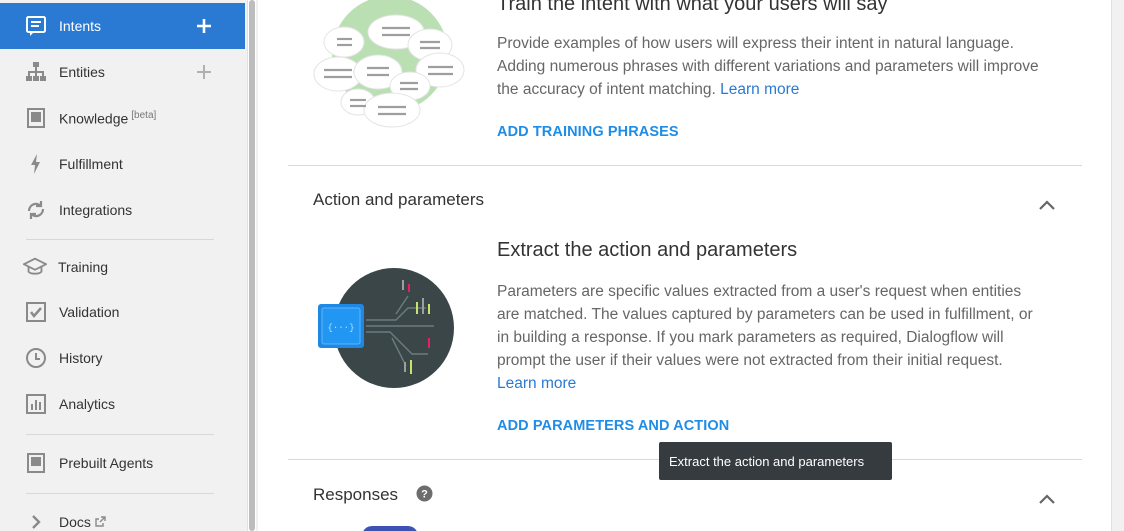  I want to click on tablet-icon, so click(36, 463).